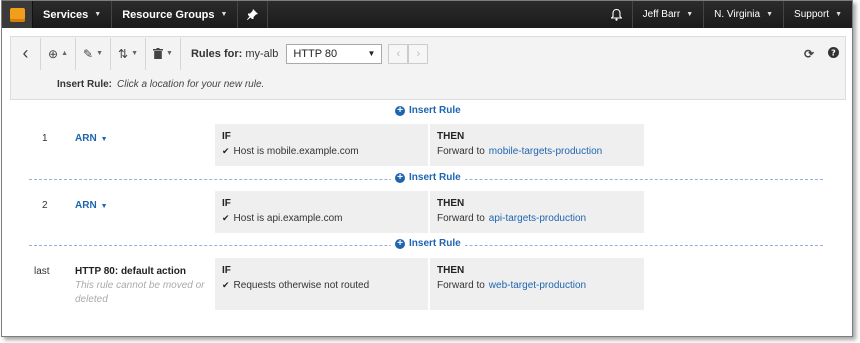 The image size is (860, 343). I want to click on target-group-link: api-targets-production, so click(537, 218).